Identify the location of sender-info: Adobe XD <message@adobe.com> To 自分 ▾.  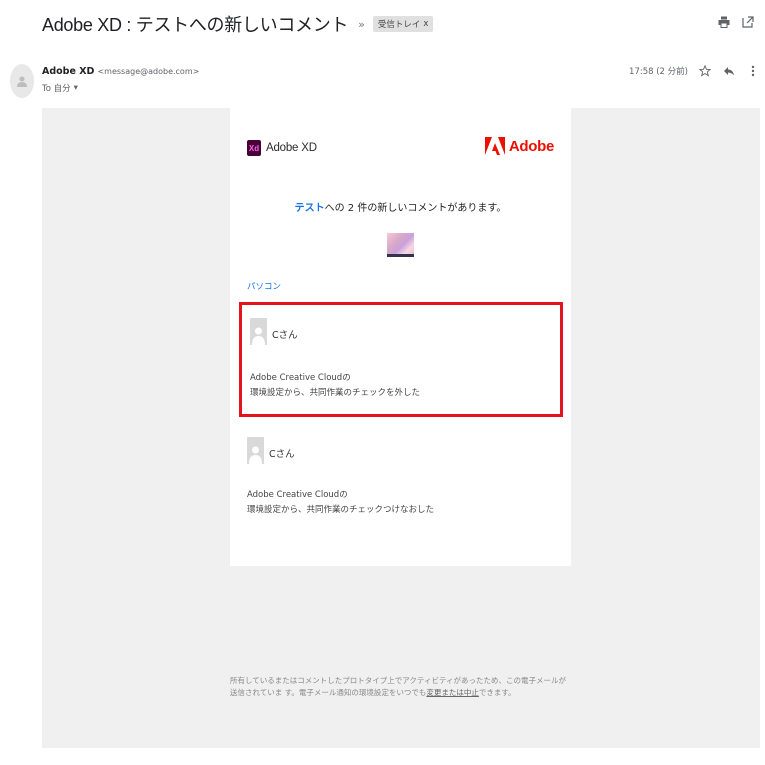
(120, 80).